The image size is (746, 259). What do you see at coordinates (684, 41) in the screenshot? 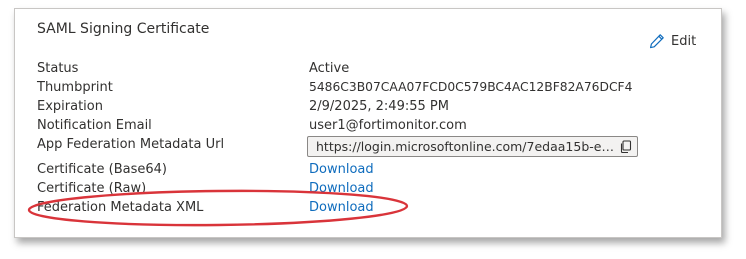
I see `edit-label: Edit` at bounding box center [684, 41].